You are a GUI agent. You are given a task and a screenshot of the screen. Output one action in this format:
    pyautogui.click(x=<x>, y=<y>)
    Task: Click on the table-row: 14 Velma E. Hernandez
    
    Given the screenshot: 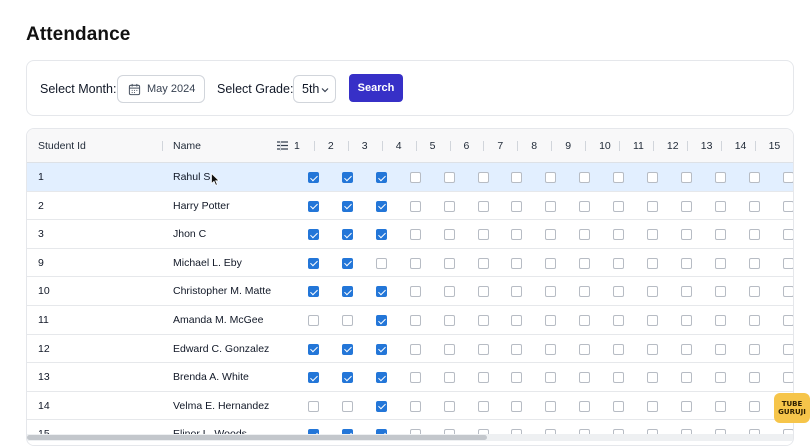 What is the action you would take?
    pyautogui.click(x=410, y=406)
    